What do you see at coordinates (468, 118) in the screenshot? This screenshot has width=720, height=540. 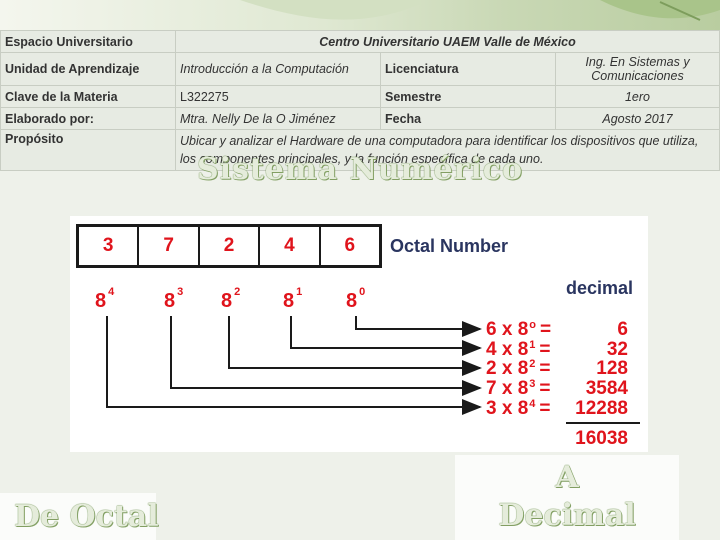 I see `info-label: Fecha` at bounding box center [468, 118].